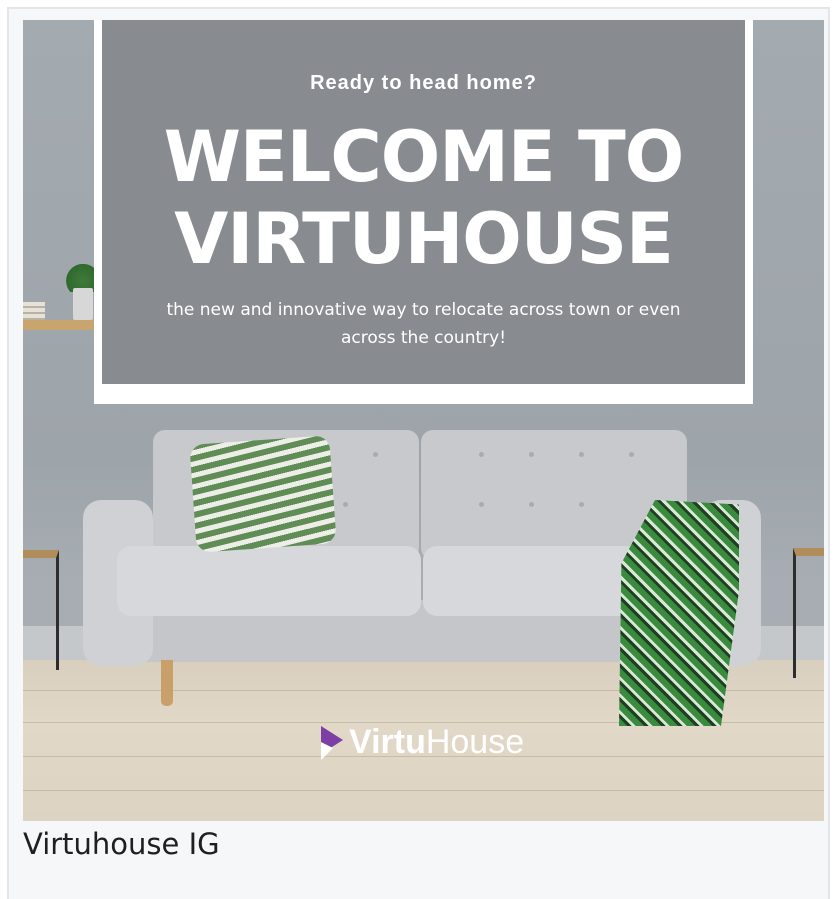  What do you see at coordinates (269, 581) in the screenshot?
I see `sofa-cushion-left` at bounding box center [269, 581].